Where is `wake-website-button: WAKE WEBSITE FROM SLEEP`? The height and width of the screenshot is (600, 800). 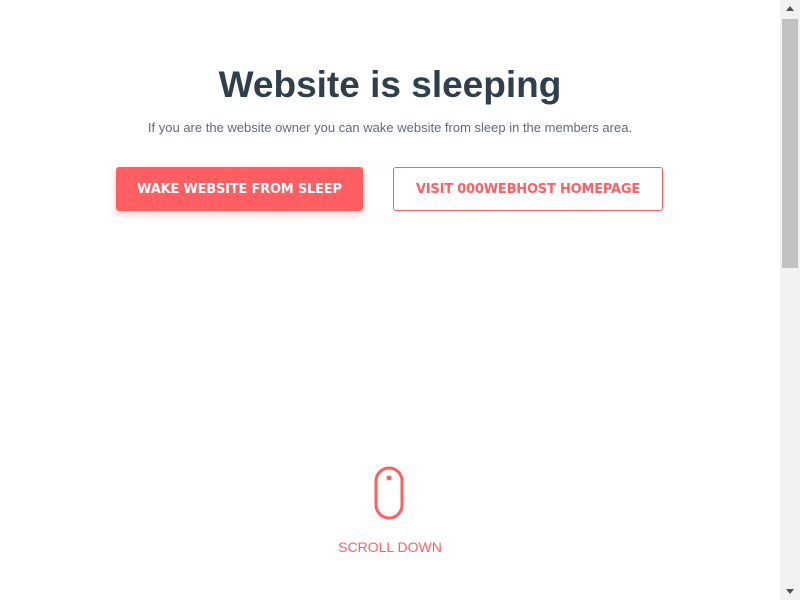
wake-website-button: WAKE WEBSITE FROM SLEEP is located at coordinates (239, 189).